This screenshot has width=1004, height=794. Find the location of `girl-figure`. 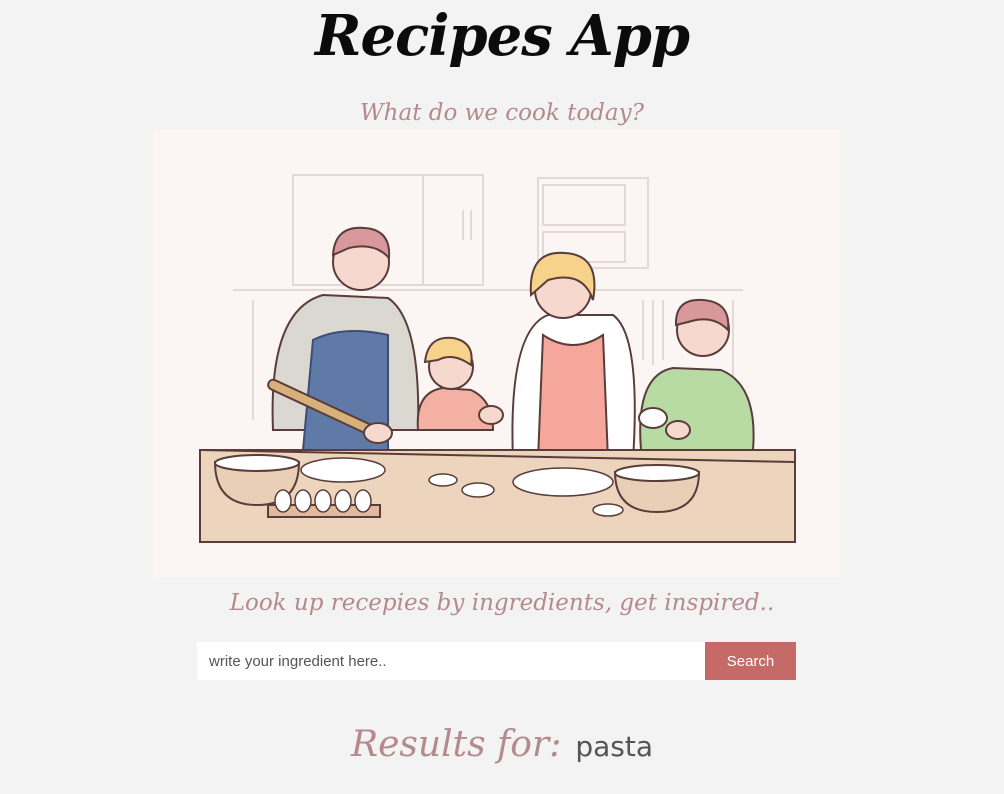

girl-figure is located at coordinates (460, 383).